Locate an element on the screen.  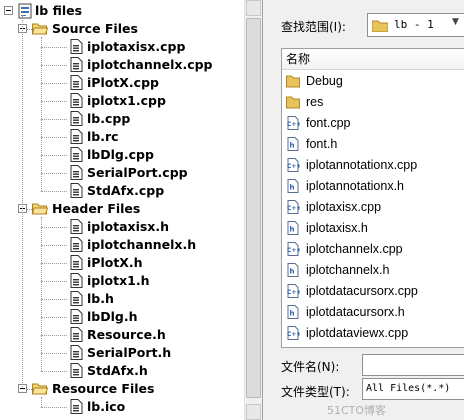
filename-label: 文件名(N): is located at coordinates (310, 367).